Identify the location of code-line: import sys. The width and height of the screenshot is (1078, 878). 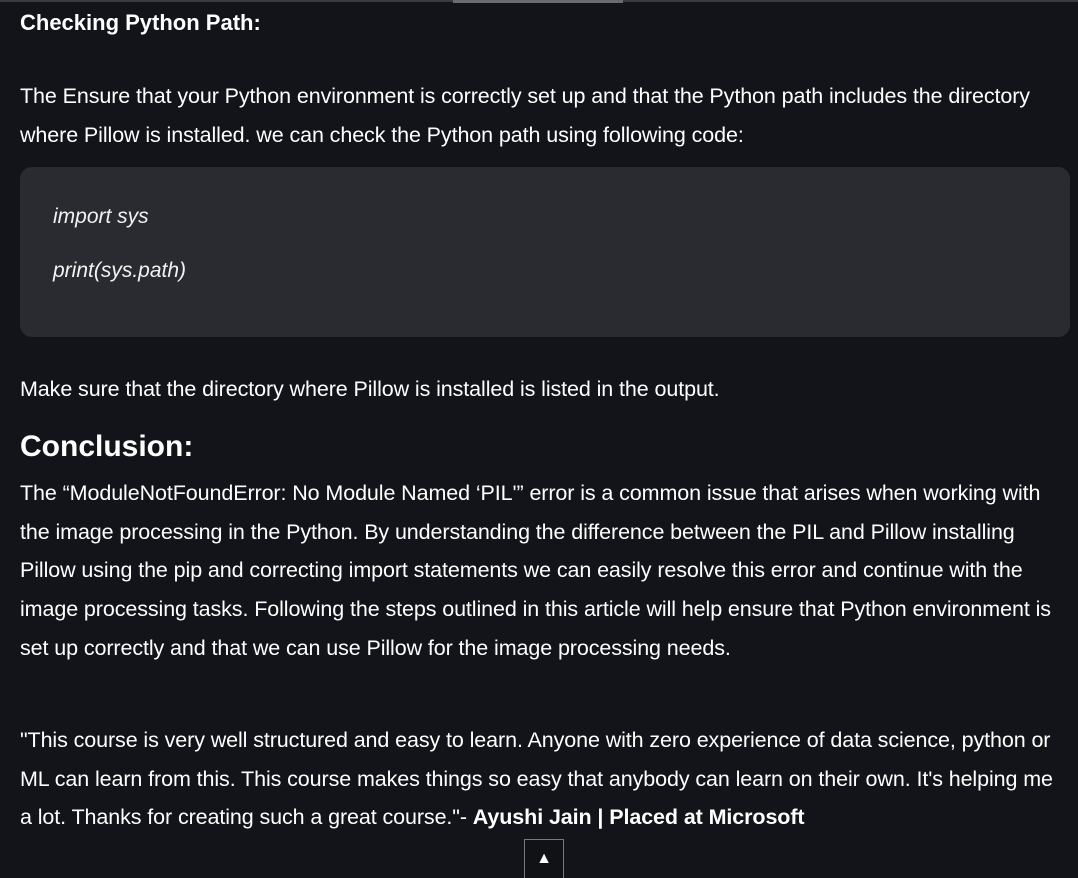
(101, 216).